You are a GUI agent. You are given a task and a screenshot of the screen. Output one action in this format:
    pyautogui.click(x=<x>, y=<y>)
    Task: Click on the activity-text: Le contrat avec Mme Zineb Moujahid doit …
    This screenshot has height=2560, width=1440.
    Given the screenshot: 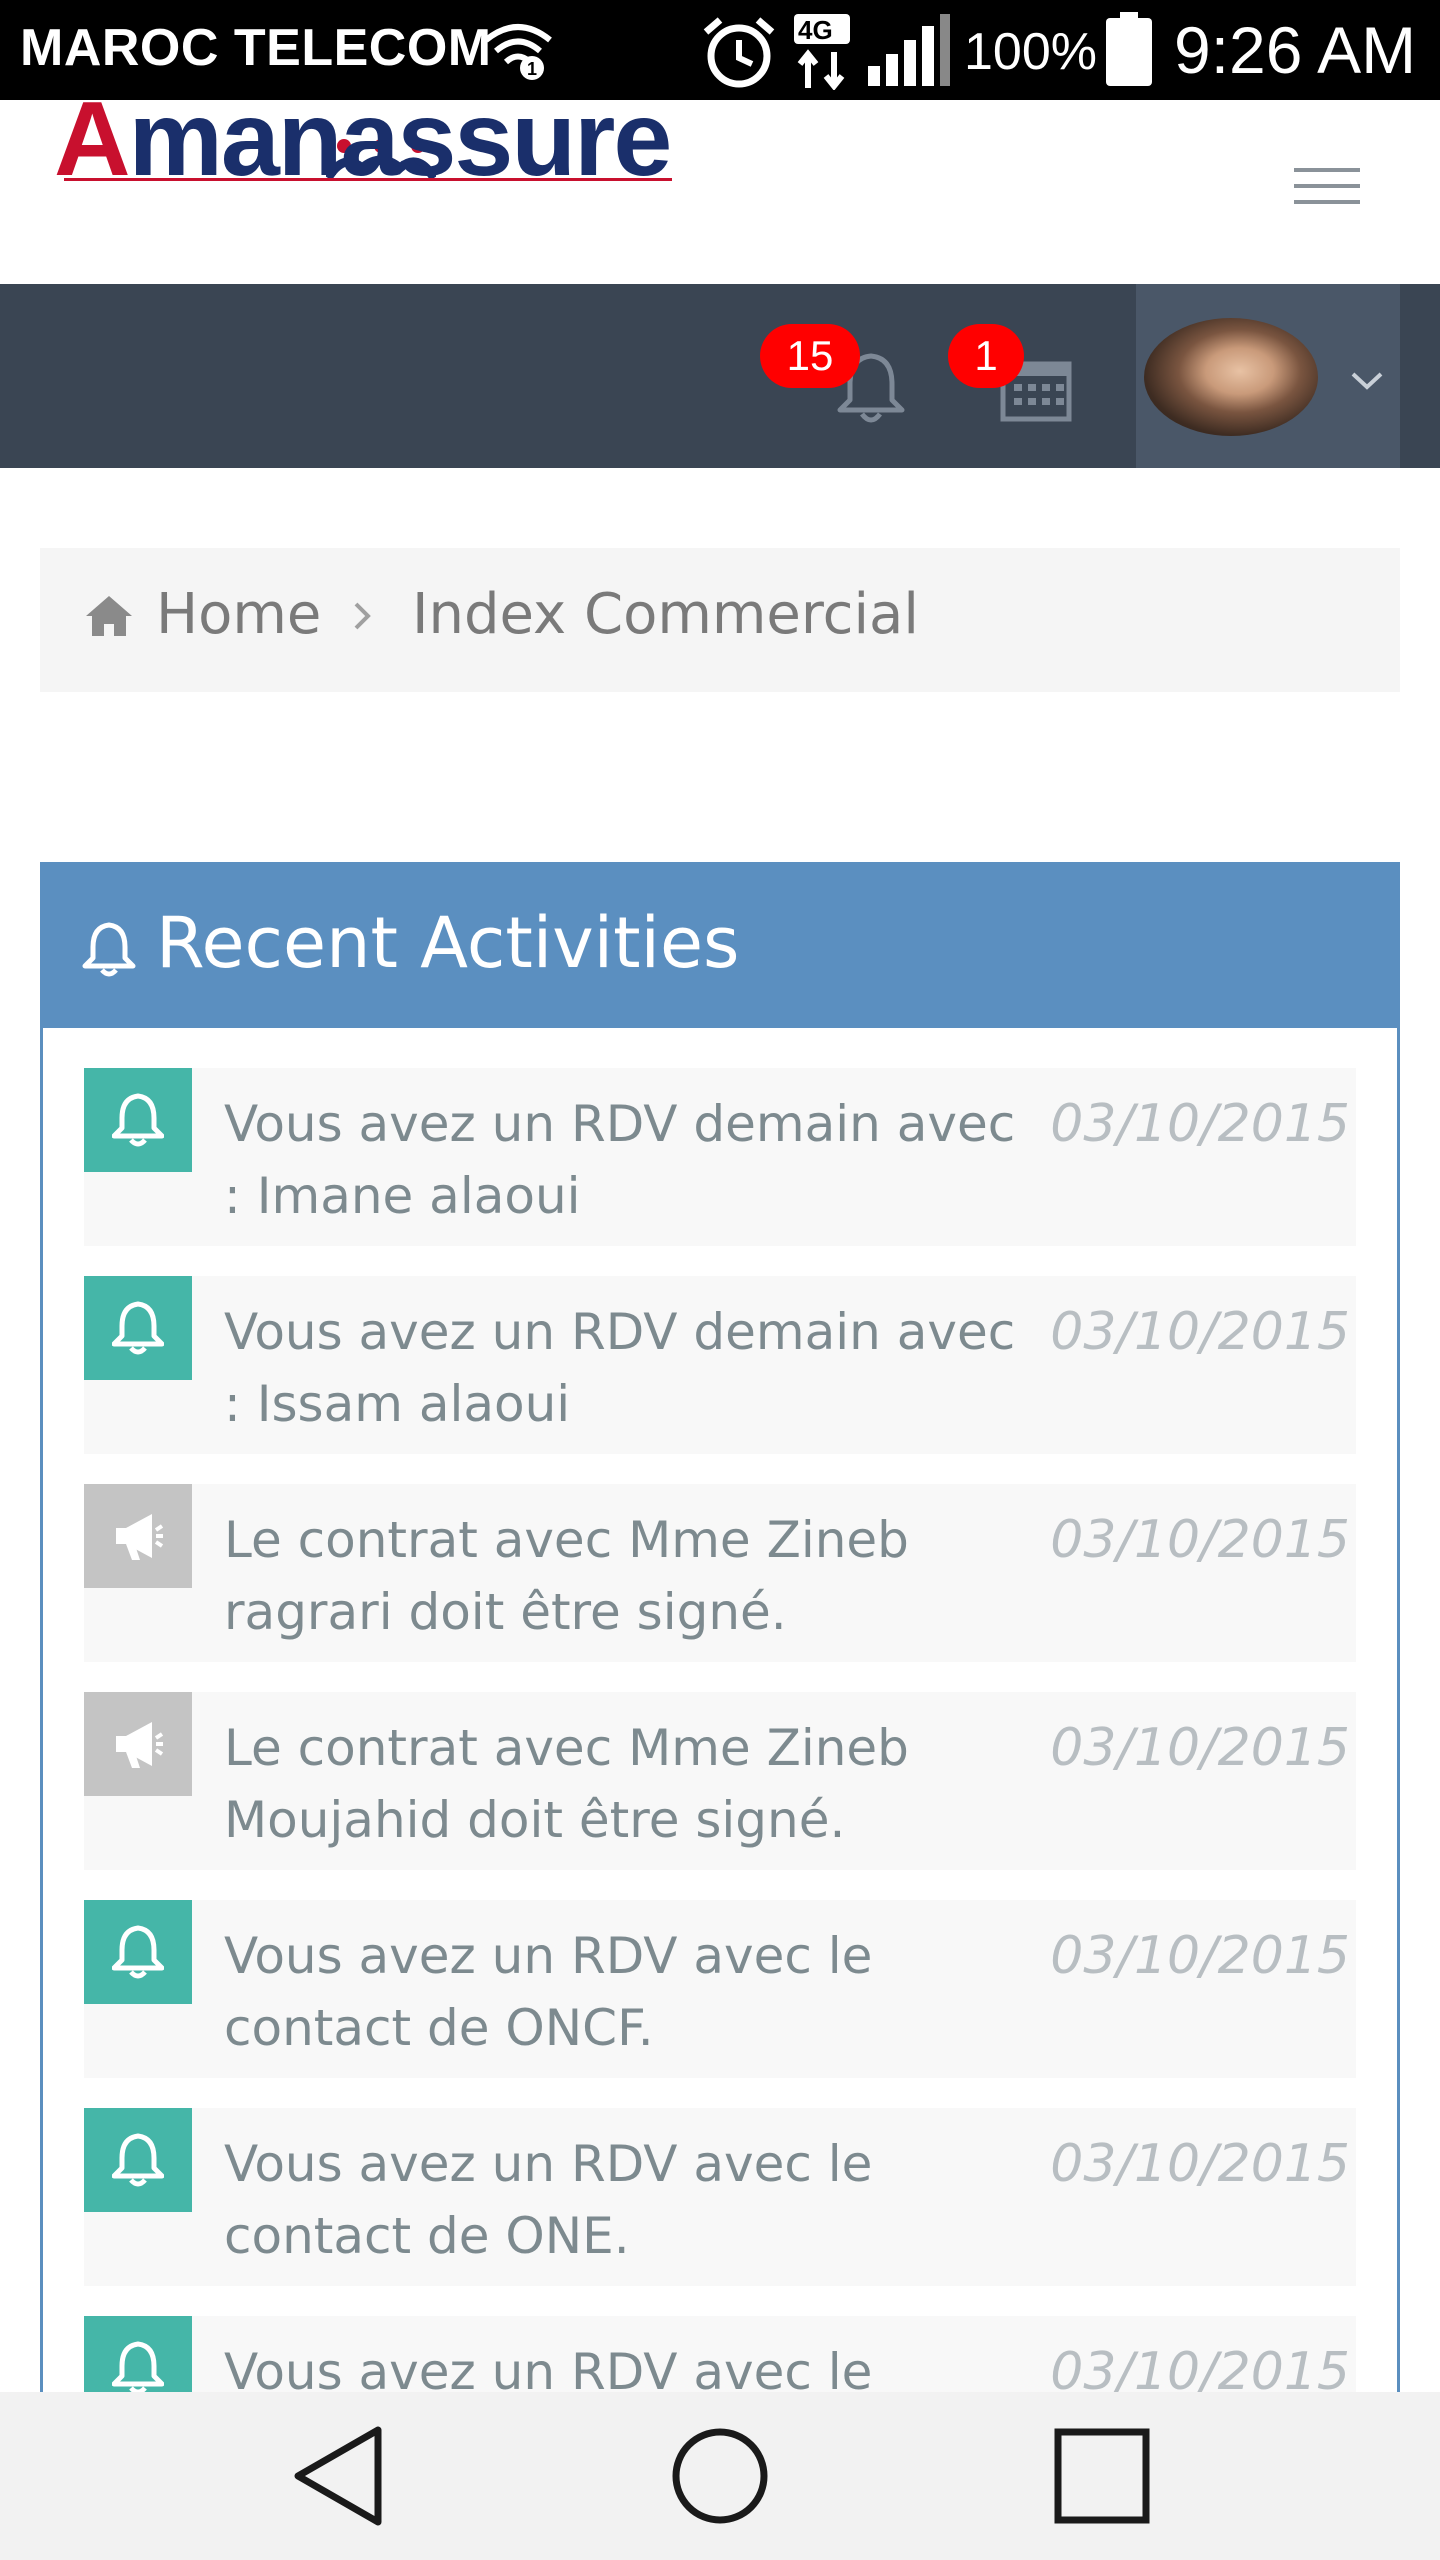 What is the action you would take?
    pyautogui.click(x=566, y=1784)
    